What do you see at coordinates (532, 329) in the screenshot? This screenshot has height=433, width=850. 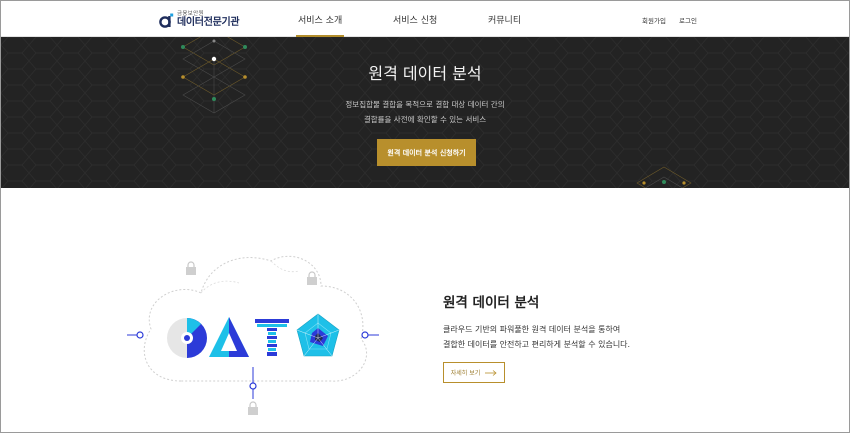 I see `section-desc-line-1: 클라우드 기반의 파워풀한 원격 데이터 분석을 통하여` at bounding box center [532, 329].